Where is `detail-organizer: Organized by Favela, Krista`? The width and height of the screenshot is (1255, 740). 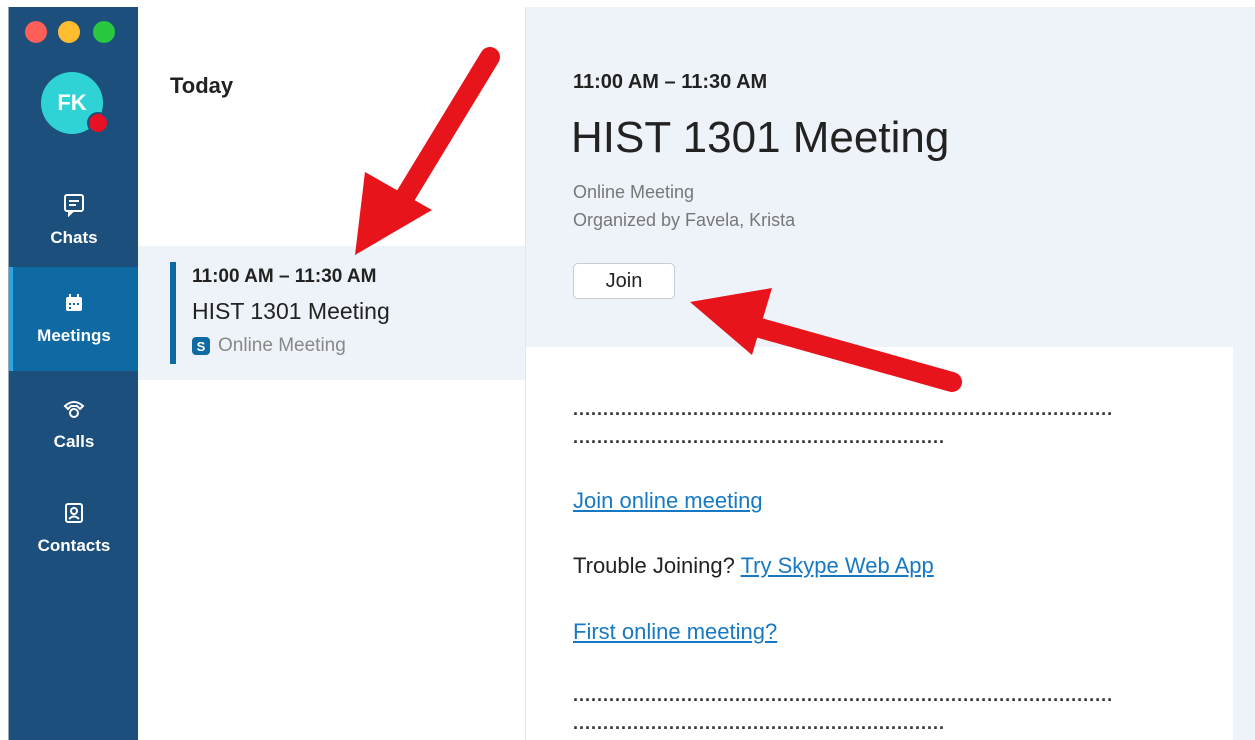
detail-organizer: Organized by Favela, Krista is located at coordinates (684, 220).